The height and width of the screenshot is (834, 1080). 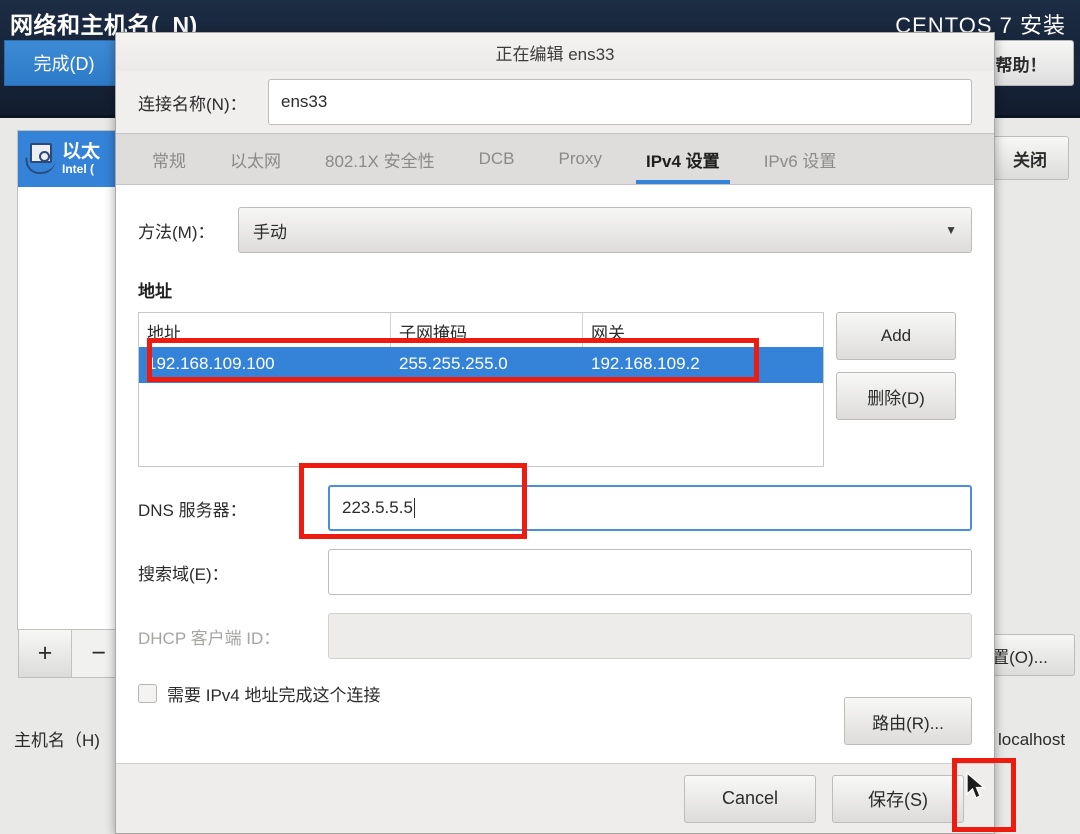 What do you see at coordinates (555, 798) in the screenshot?
I see `dialog-footer: Cancel 保存(S)` at bounding box center [555, 798].